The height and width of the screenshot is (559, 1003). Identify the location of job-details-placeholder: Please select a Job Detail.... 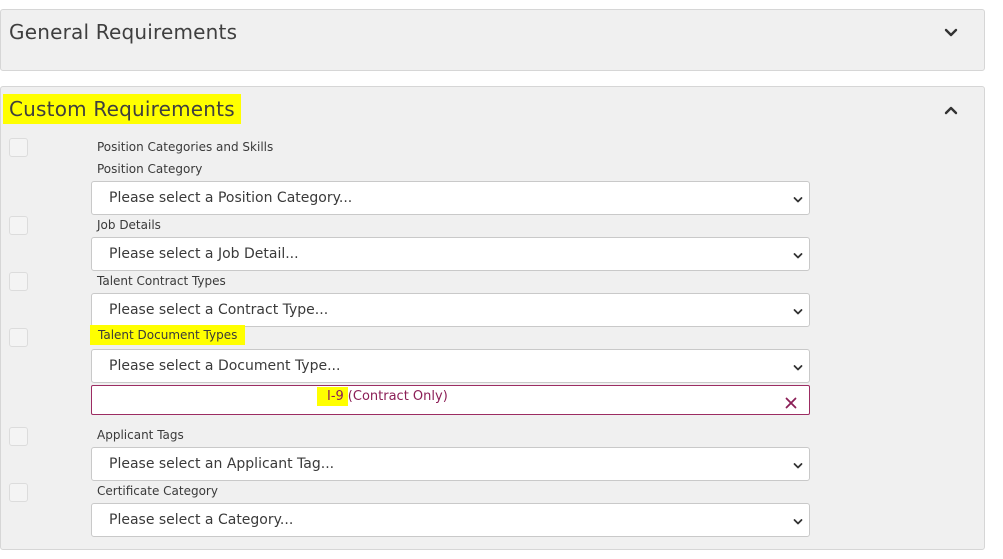
(204, 254).